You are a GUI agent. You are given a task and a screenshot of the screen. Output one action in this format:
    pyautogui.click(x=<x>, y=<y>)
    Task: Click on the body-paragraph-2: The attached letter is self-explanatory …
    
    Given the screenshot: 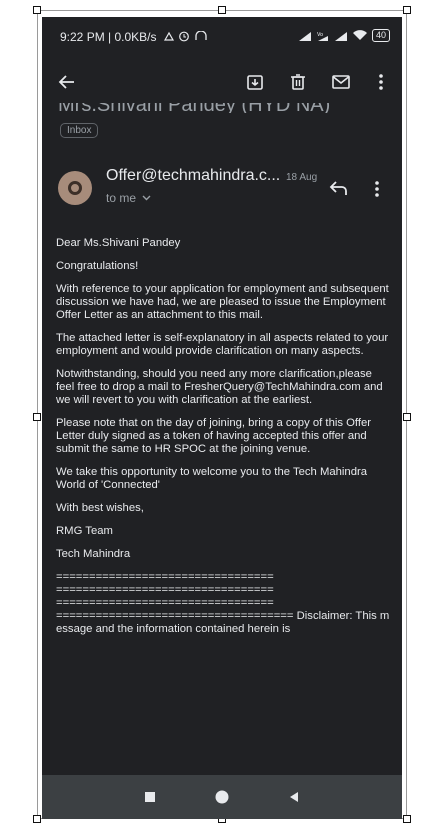 What is the action you would take?
    pyautogui.click(x=222, y=344)
    